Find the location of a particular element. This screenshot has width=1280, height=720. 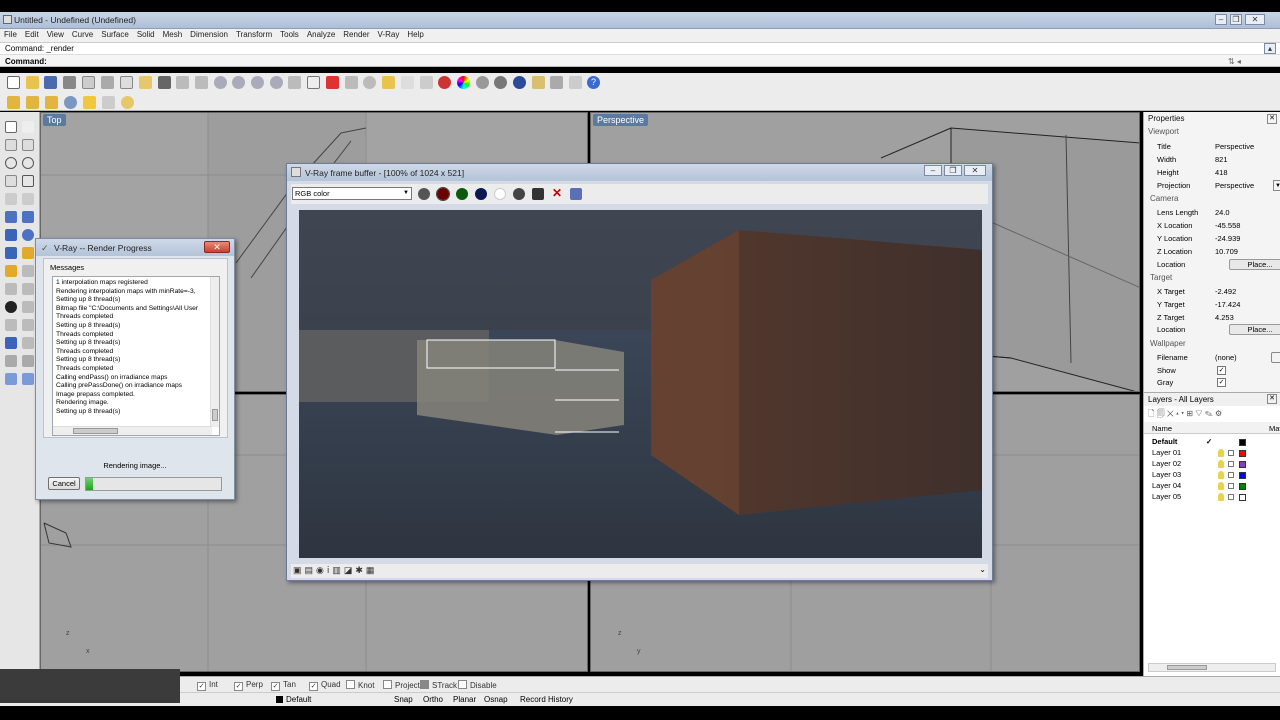

prop-value: 4.253 is located at coordinates (1224, 317).